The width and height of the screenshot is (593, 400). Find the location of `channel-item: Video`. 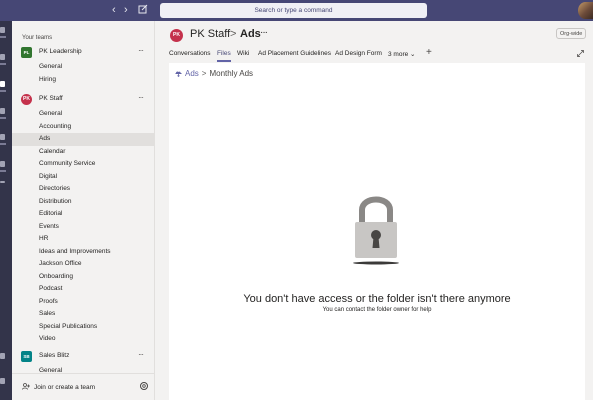

channel-item: Video is located at coordinates (83, 339).